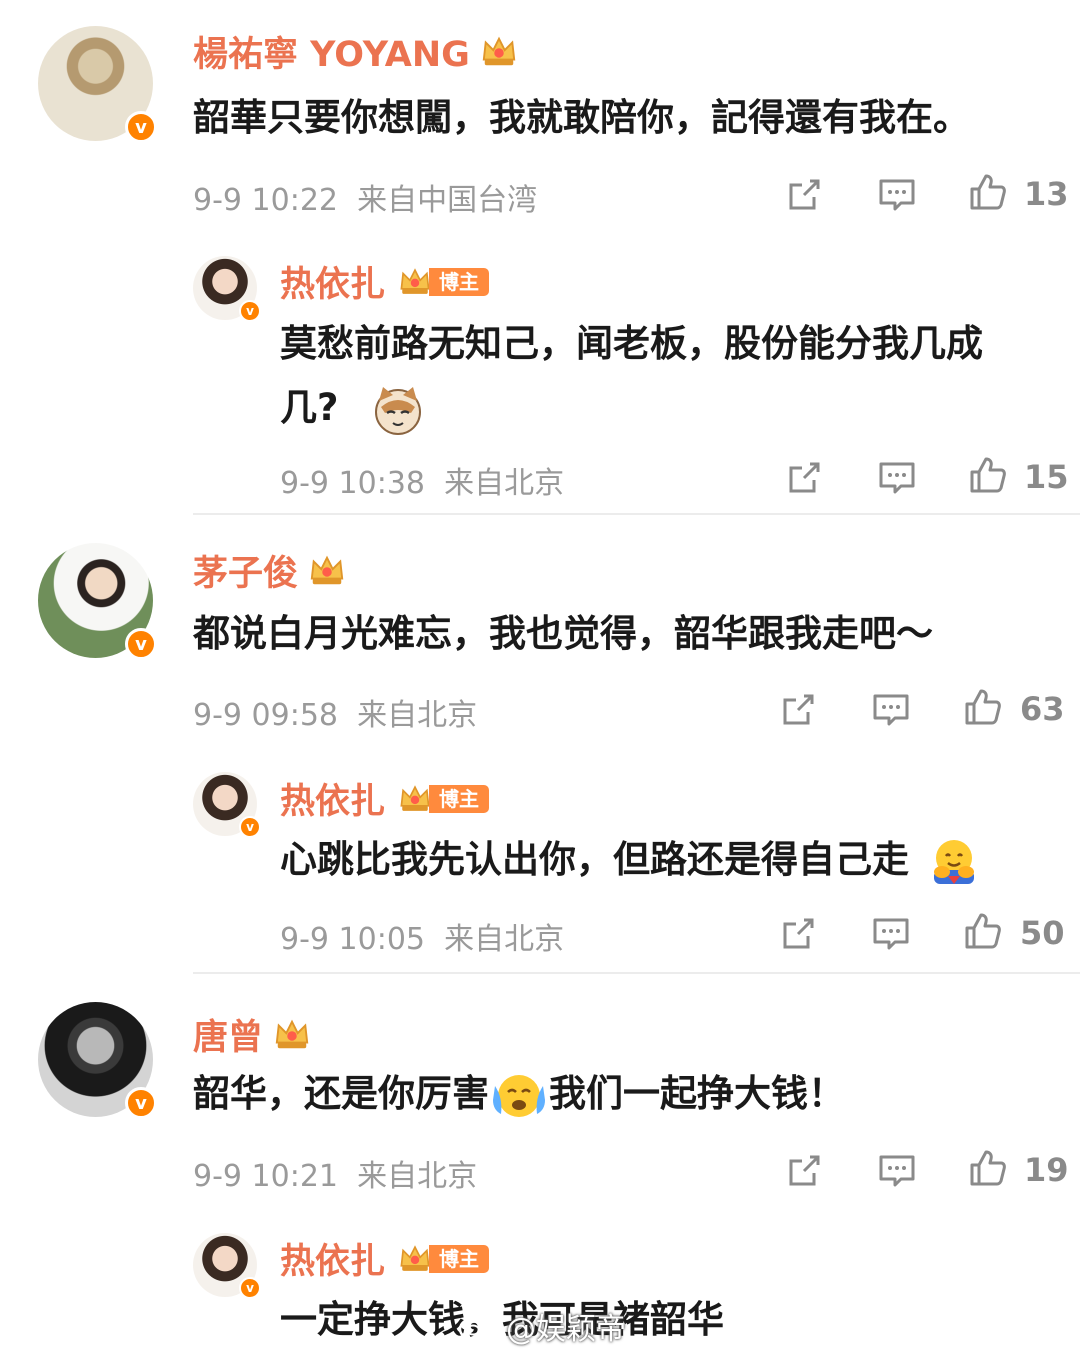 Image resolution: width=1080 pixels, height=1361 pixels. I want to click on reply-text-line: 心跳比我先认出你，但路还是得自己走, so click(594, 859).